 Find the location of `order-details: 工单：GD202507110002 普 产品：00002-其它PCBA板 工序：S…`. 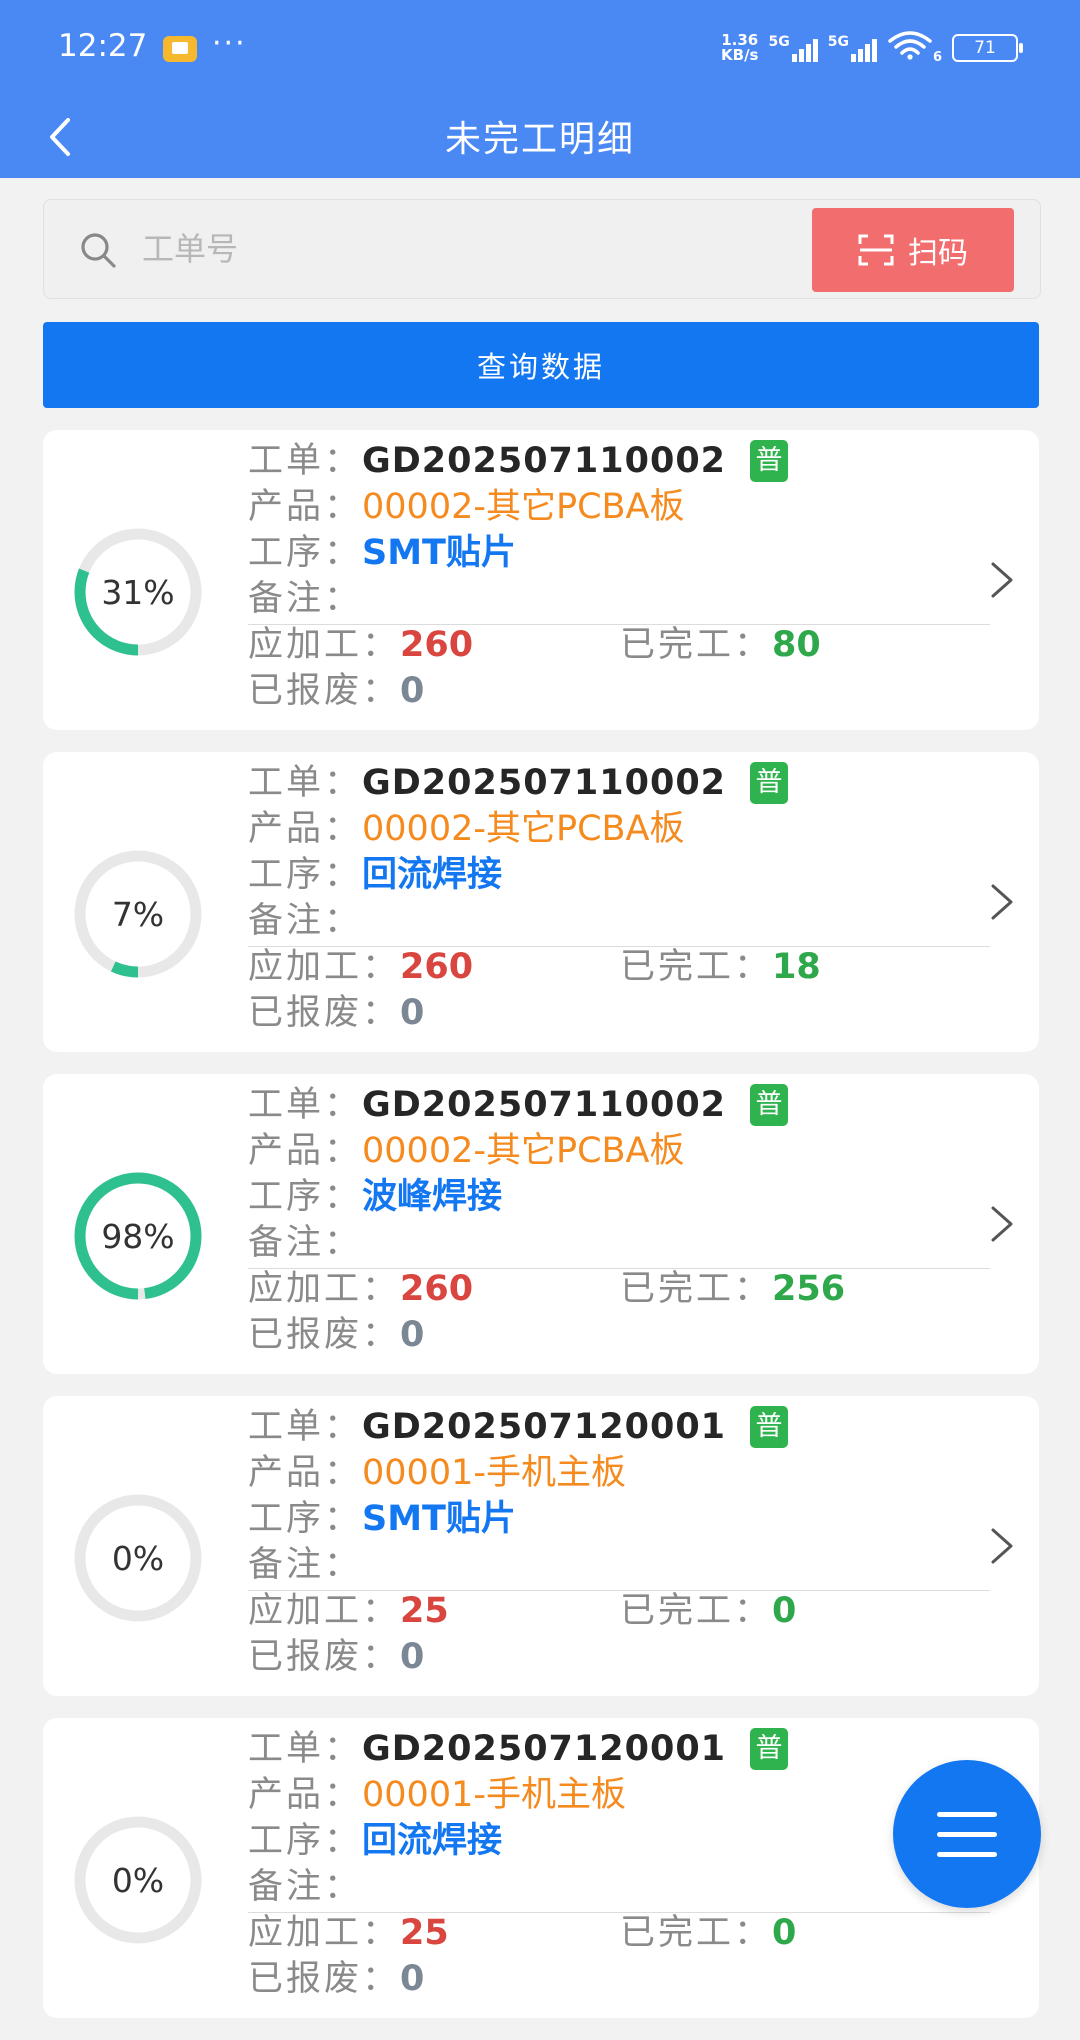

order-details: 工单：GD202507110002 普 产品：00002-其它PCBA板 工序：S… is located at coordinates (618, 576).